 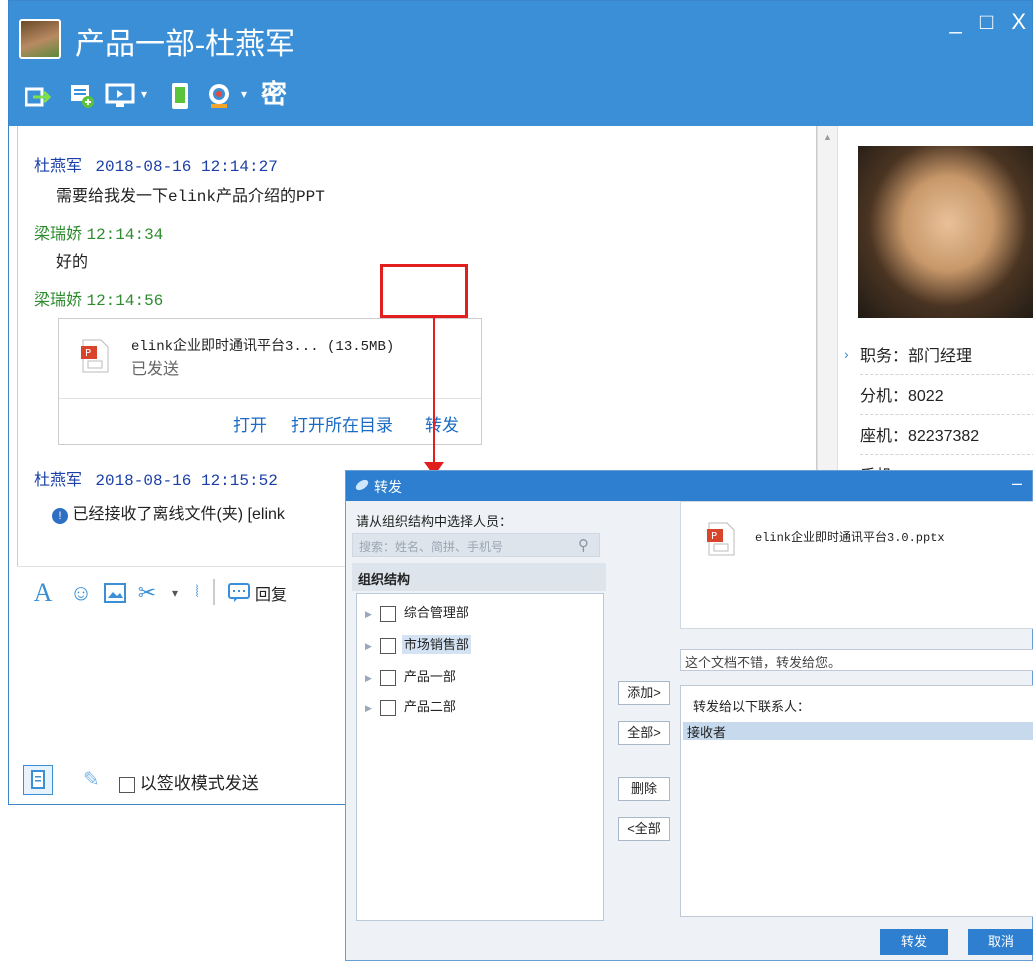 I want to click on contact-photo, so click(x=945, y=232).